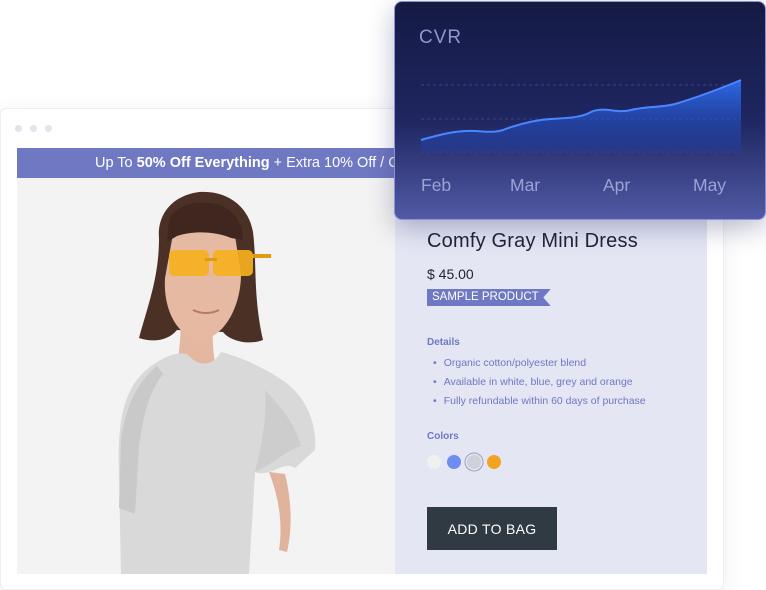  What do you see at coordinates (116, 163) in the screenshot?
I see `promo-prefix: Up To` at bounding box center [116, 163].